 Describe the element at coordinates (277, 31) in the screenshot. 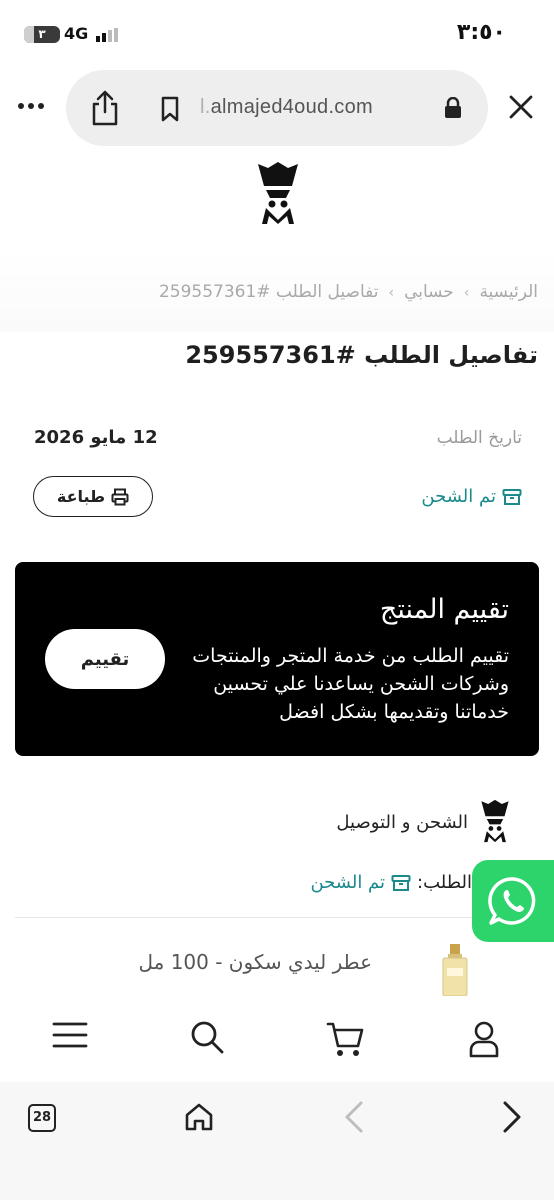

I see `status-bar: ٣ 4G ٣:٥٠` at that location.